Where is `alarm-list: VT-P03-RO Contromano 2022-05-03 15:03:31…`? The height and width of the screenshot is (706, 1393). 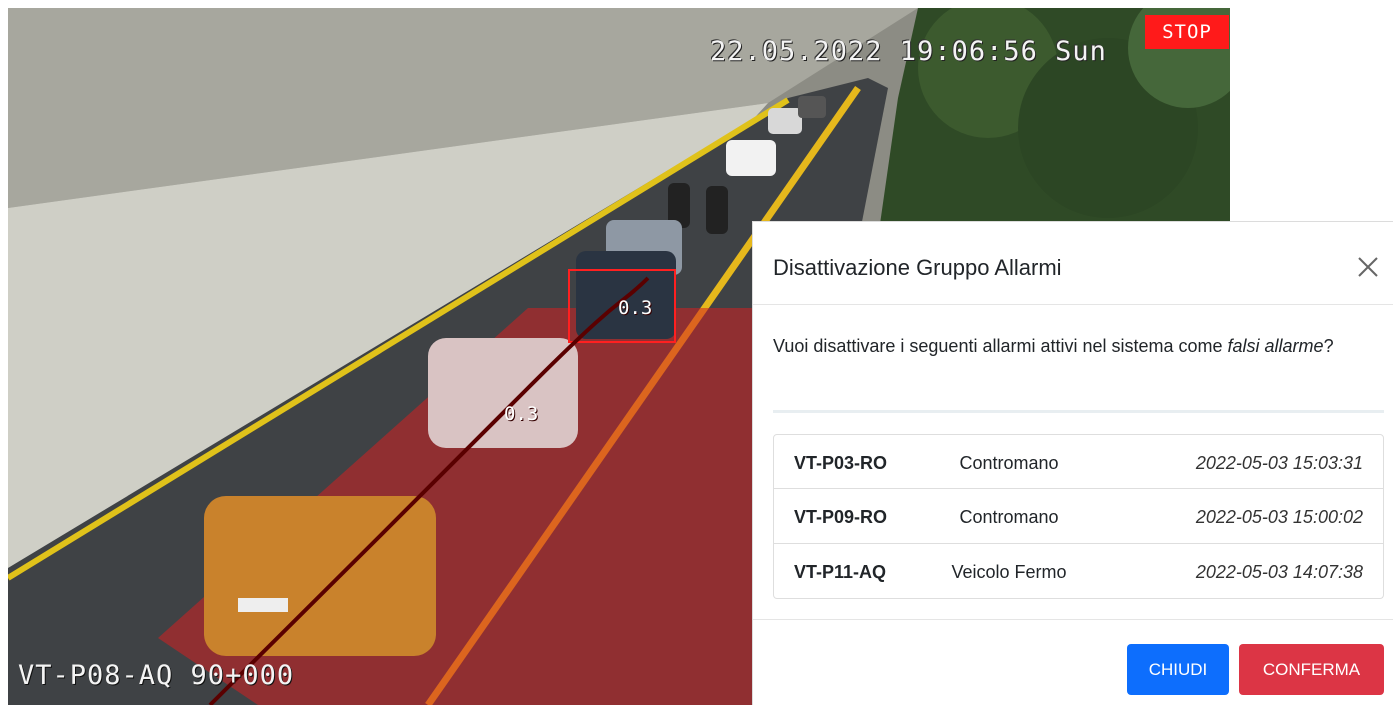 alarm-list: VT-P03-RO Contromano 2022-05-03 15:03:31… is located at coordinates (1078, 516).